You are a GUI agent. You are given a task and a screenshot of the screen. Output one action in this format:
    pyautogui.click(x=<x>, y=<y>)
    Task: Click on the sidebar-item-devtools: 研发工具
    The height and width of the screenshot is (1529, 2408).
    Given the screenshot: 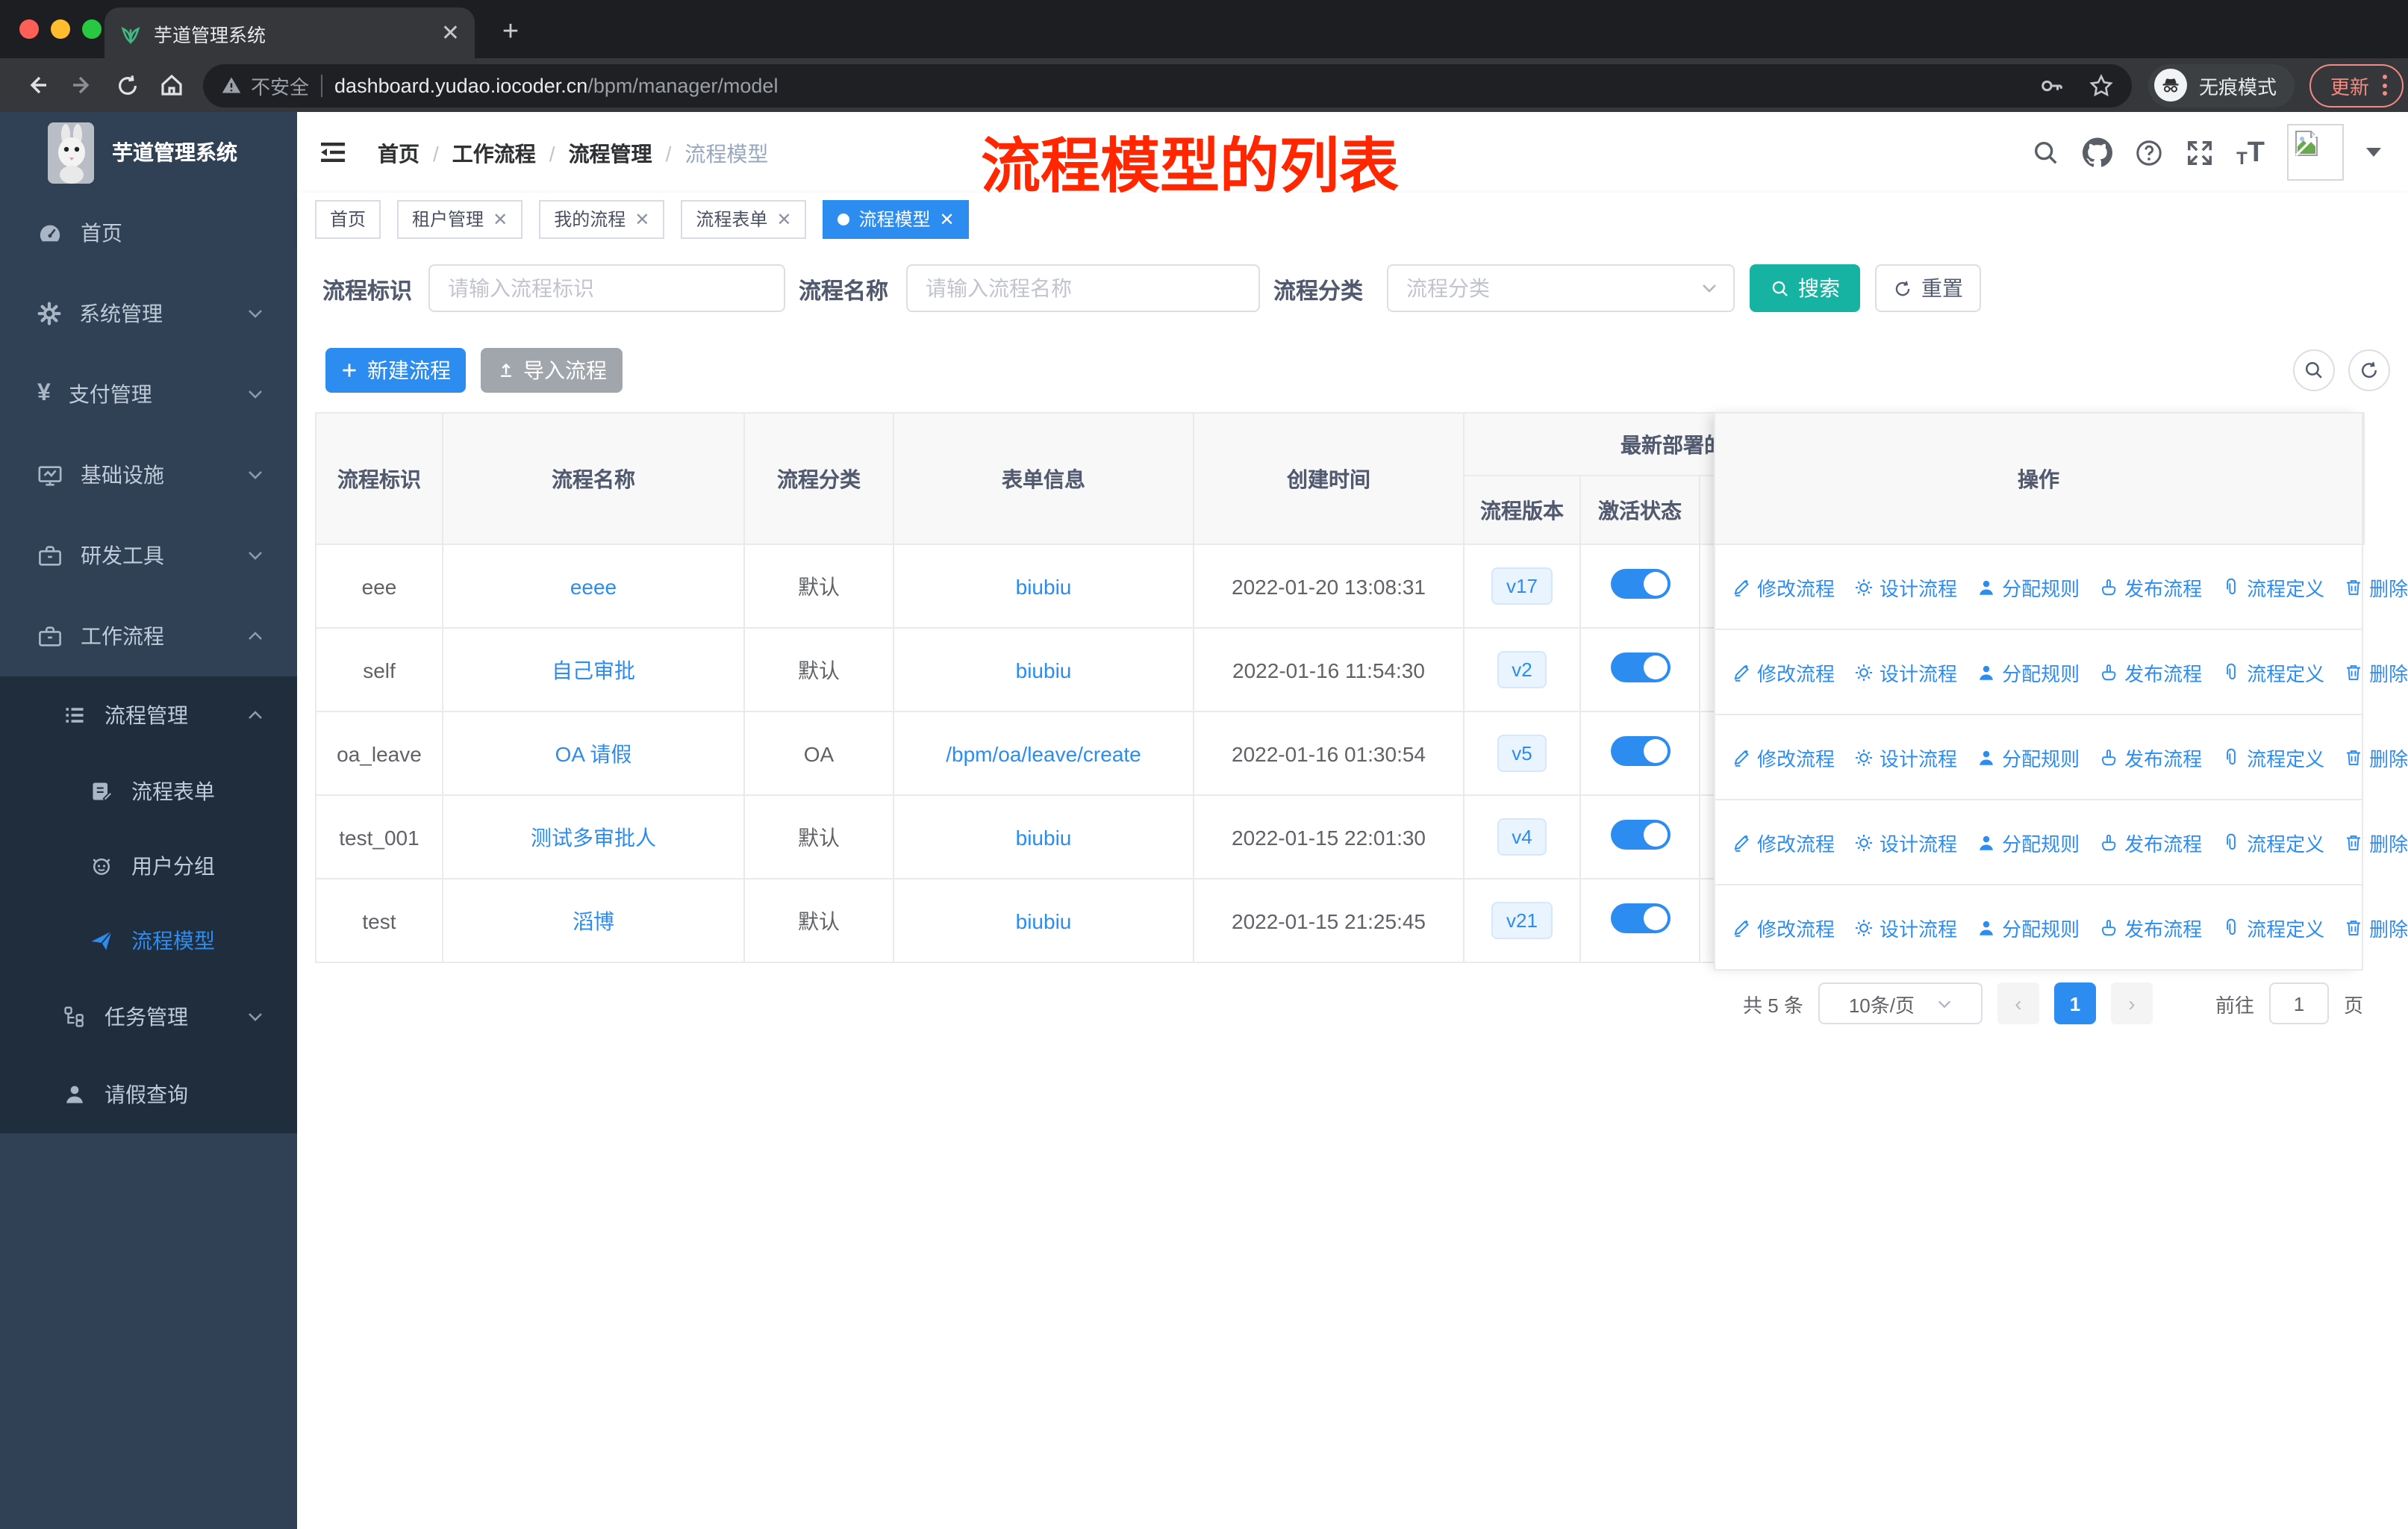 What is the action you would take?
    pyautogui.click(x=148, y=555)
    